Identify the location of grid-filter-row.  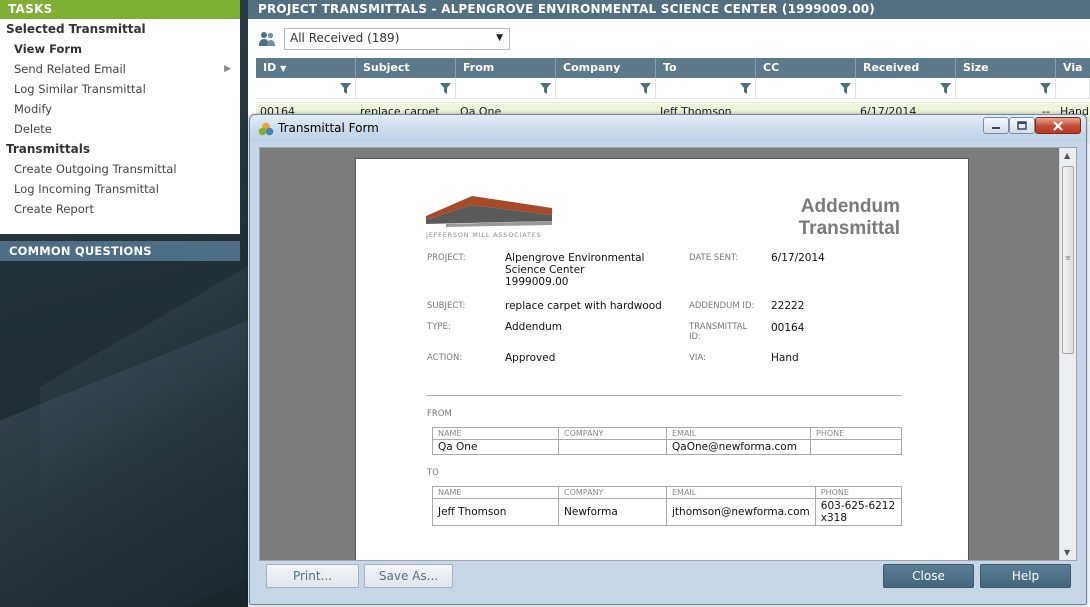
(673, 89).